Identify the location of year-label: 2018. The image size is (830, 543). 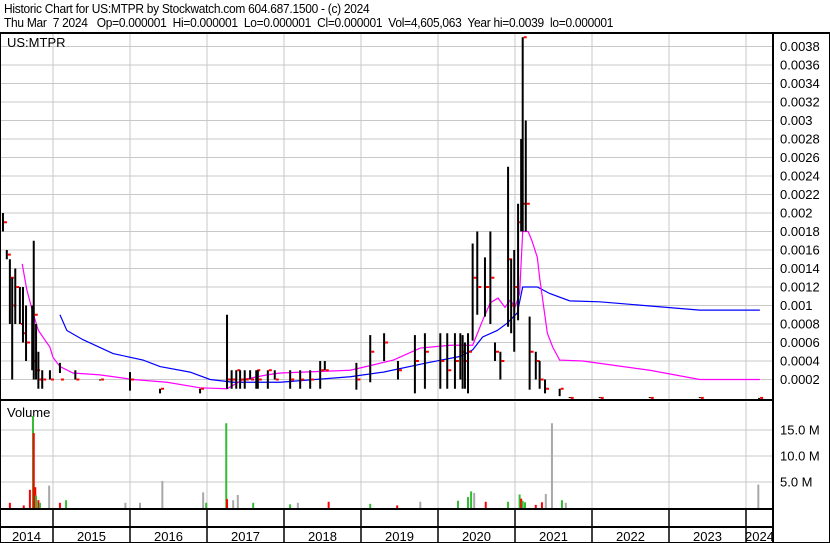
(322, 536).